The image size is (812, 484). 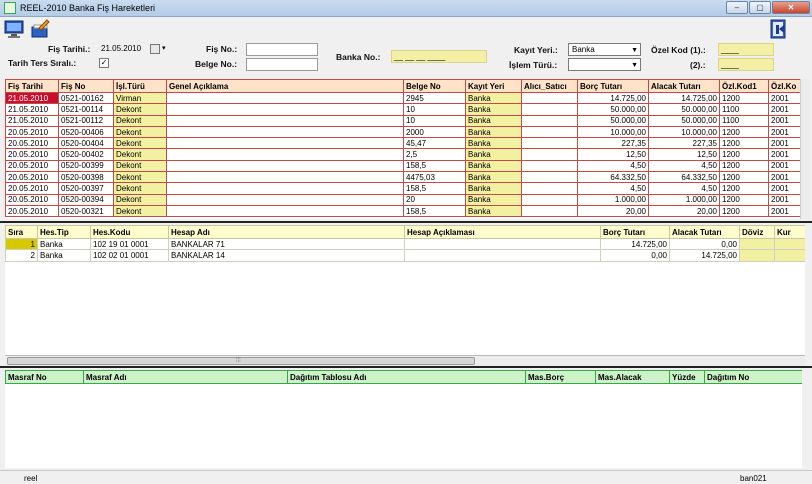 I want to click on ozel-kod2-input: ____, so click(x=746, y=64).